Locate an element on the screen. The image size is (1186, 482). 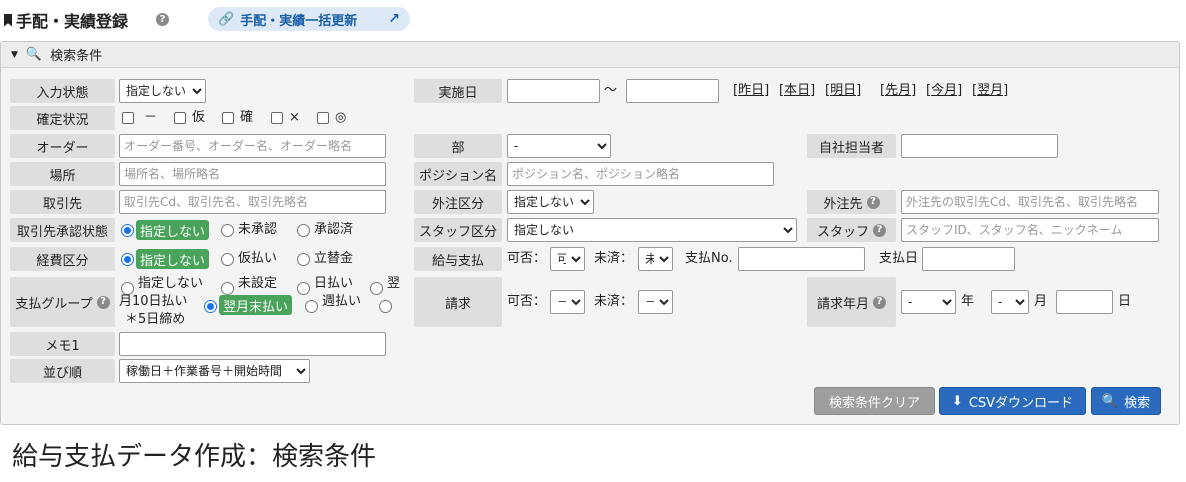
outsourcer-label-text: 外注先 is located at coordinates (843, 204).